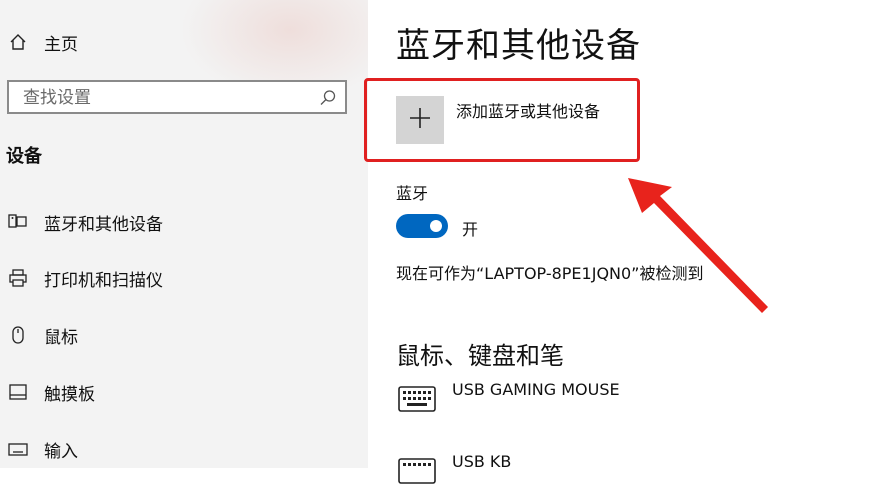  Describe the element at coordinates (24, 156) in the screenshot. I see `sidebar-section-title: 设备` at that location.